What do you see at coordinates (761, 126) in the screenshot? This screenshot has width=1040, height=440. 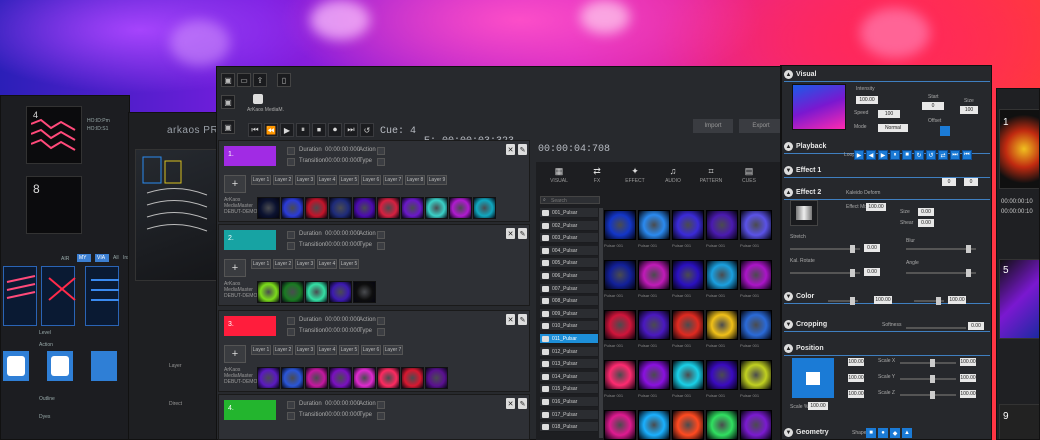 I see `export-button: Export` at bounding box center [761, 126].